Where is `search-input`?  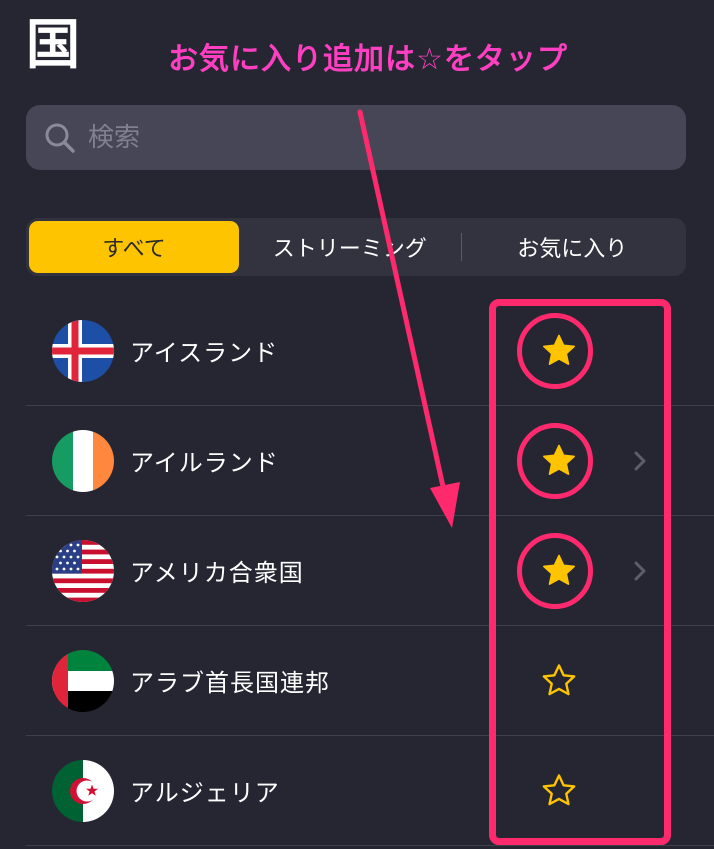
search-input is located at coordinates (368, 137).